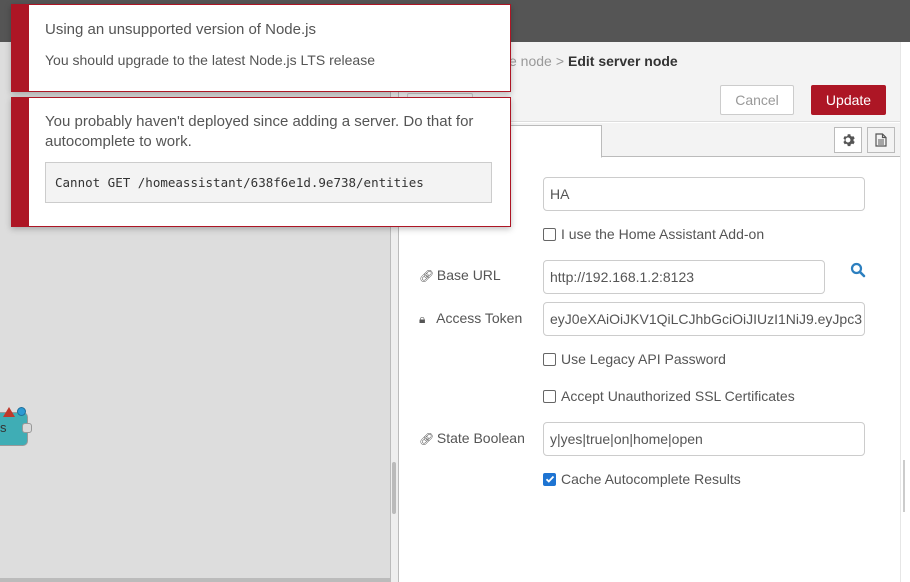 Image resolution: width=910 pixels, height=582 pixels. Describe the element at coordinates (704, 439) in the screenshot. I see `state-boolean-field: y|yes|true|on|home|open` at that location.